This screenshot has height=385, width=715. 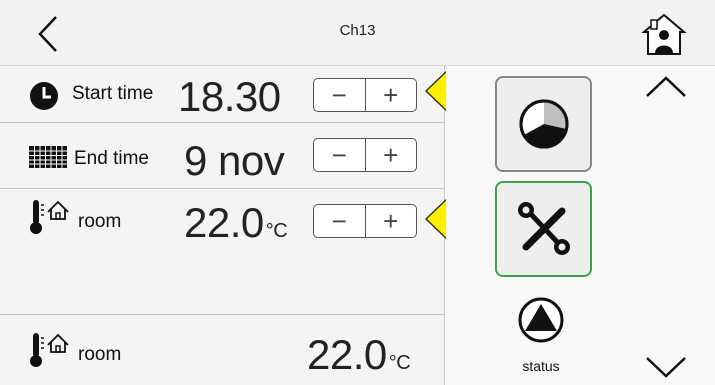 I want to click on end-time-value: 9 nov, so click(x=234, y=160).